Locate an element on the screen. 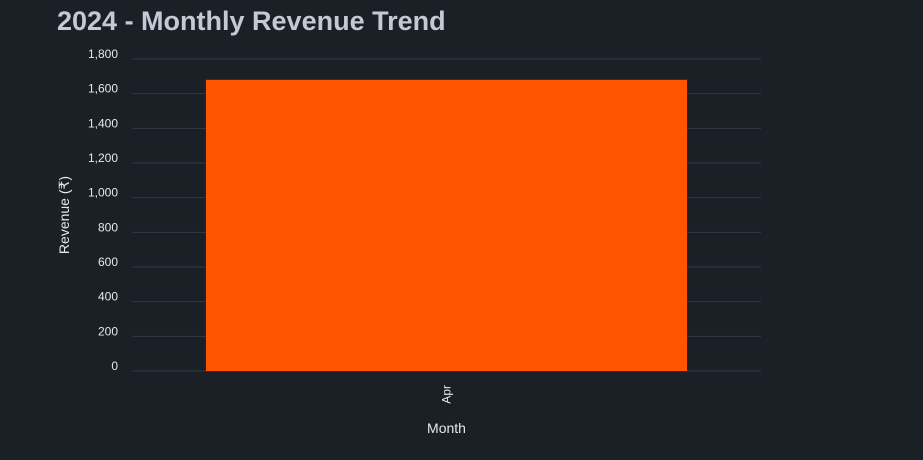 The image size is (923, 460). y-tick-label: 600 is located at coordinates (108, 262).